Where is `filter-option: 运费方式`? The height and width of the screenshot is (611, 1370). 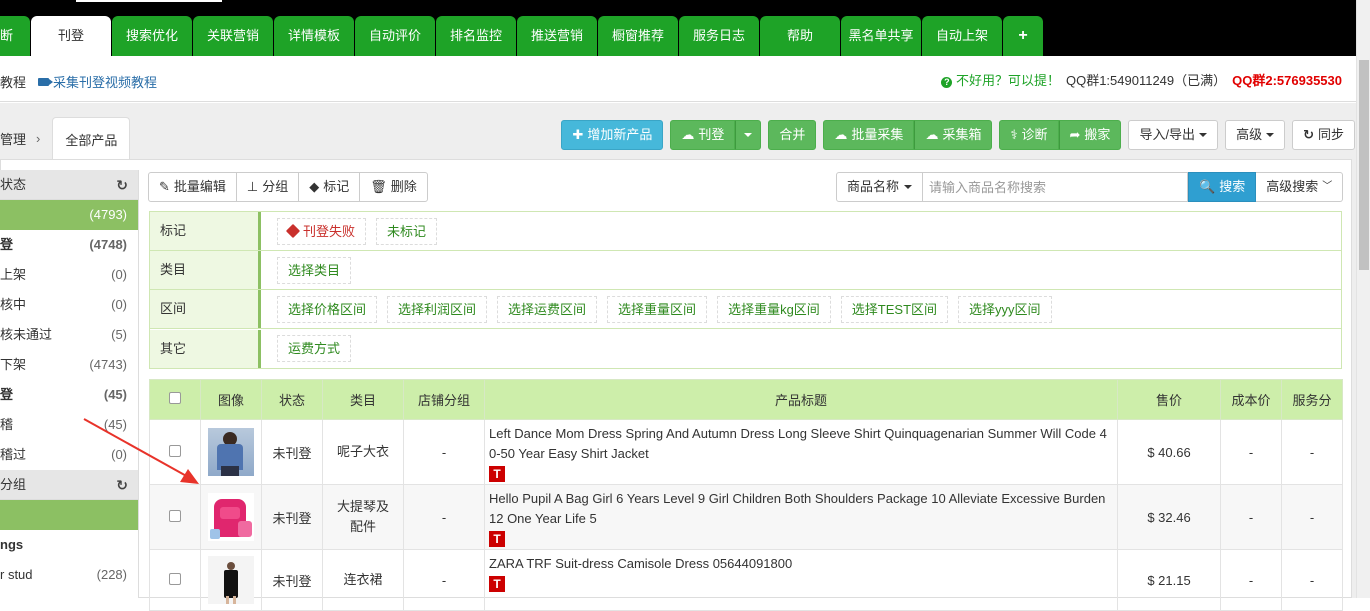 filter-option: 运费方式 is located at coordinates (314, 348).